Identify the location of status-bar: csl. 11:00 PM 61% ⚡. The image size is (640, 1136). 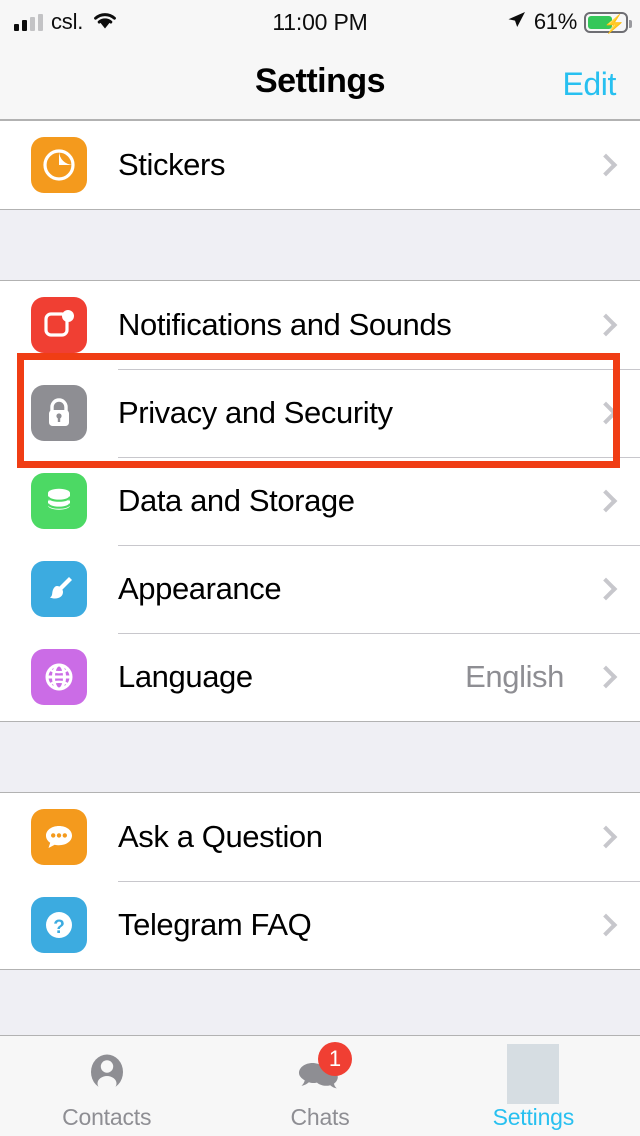
(320, 22).